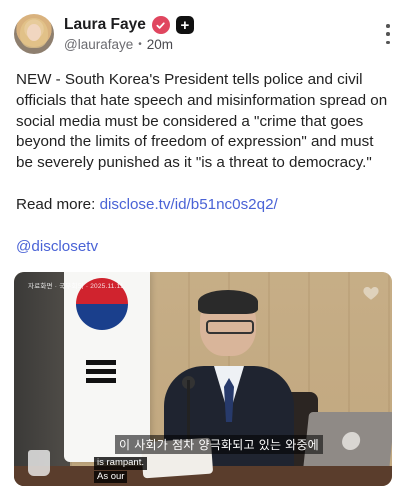  What do you see at coordinates (105, 25) in the screenshot?
I see `author-display-name: Laura Faye` at bounding box center [105, 25].